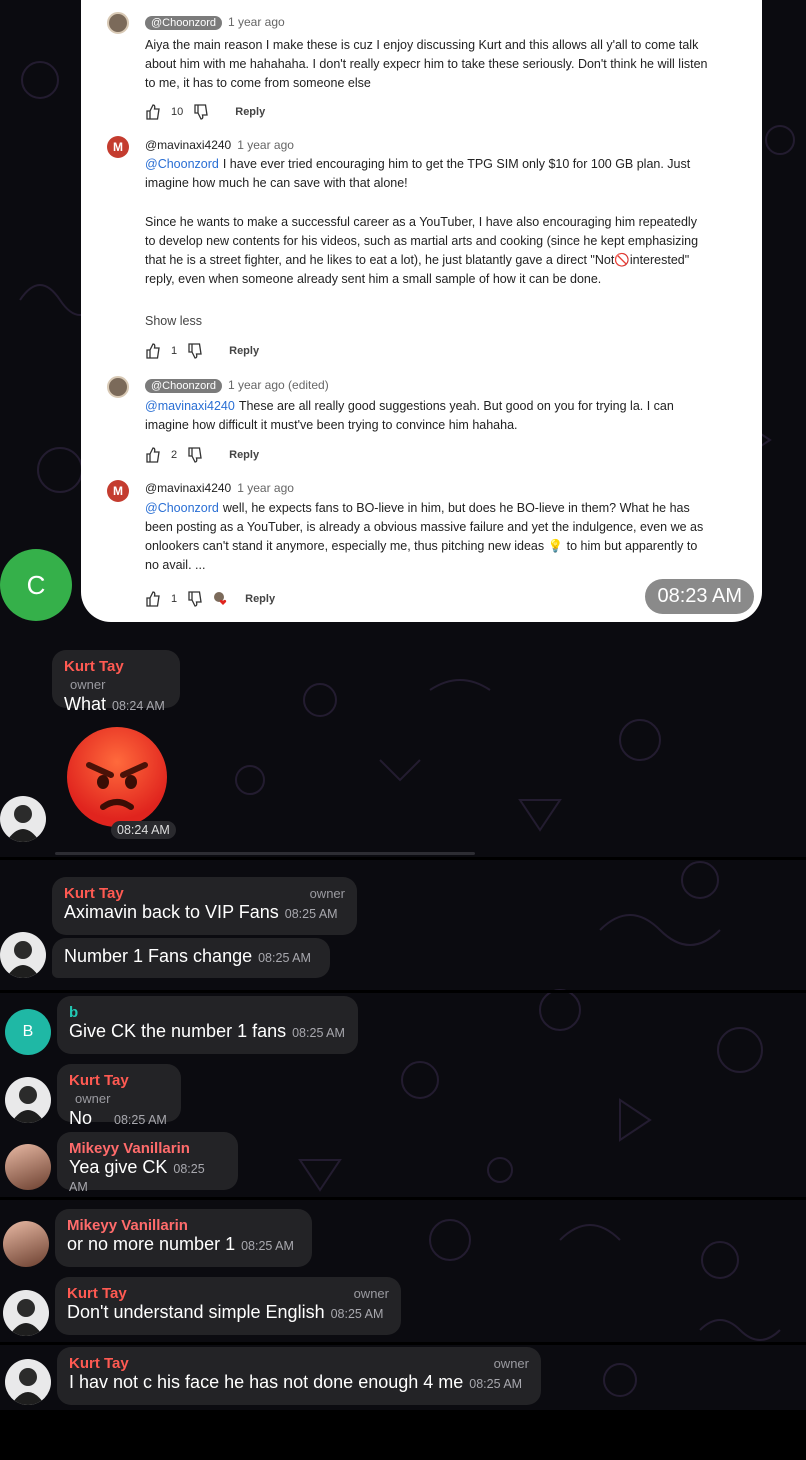 Image resolution: width=806 pixels, height=1460 pixels. What do you see at coordinates (265, 853) in the screenshot?
I see `scroll-indicator` at bounding box center [265, 853].